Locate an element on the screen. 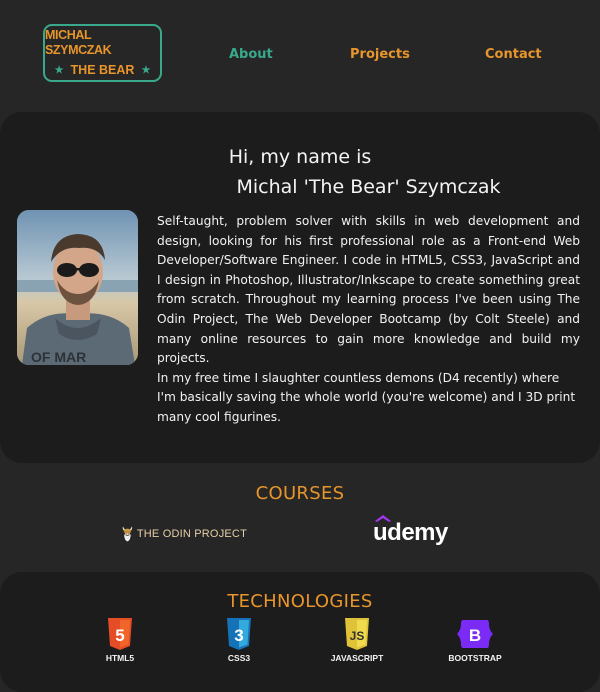  odin-project-logo: THE ODIN PROJECT is located at coordinates (184, 534).